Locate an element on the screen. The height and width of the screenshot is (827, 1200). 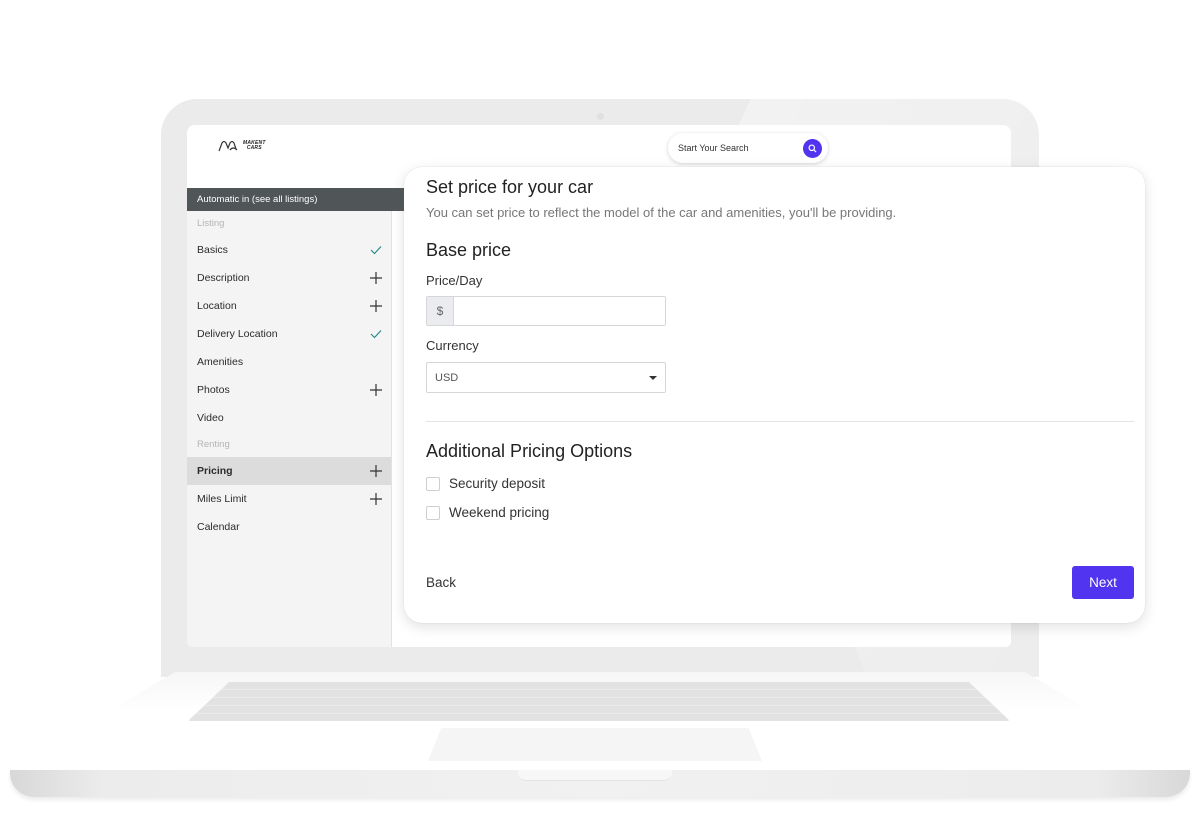
sidebar-item-location: Location is located at coordinates (289, 306).